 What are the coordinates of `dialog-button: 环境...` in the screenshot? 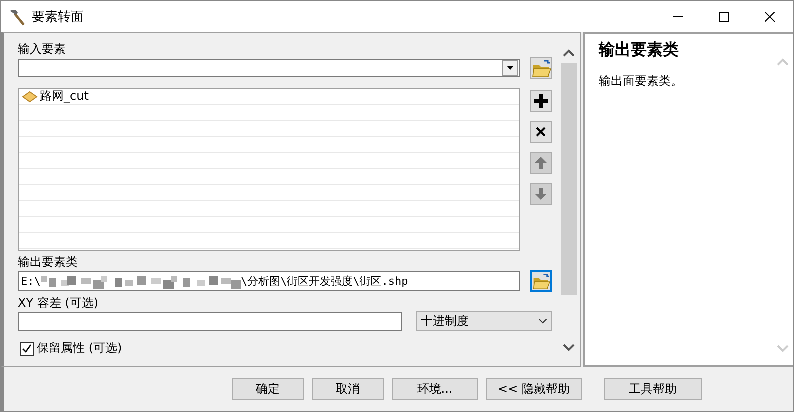 It's located at (435, 389).